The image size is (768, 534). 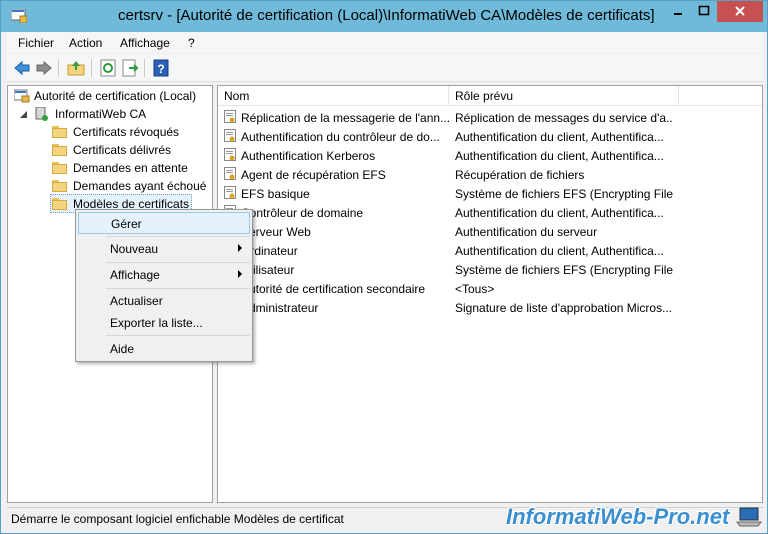 I want to click on tree-item-revoked: Certificats révoqués, so click(x=128, y=132).